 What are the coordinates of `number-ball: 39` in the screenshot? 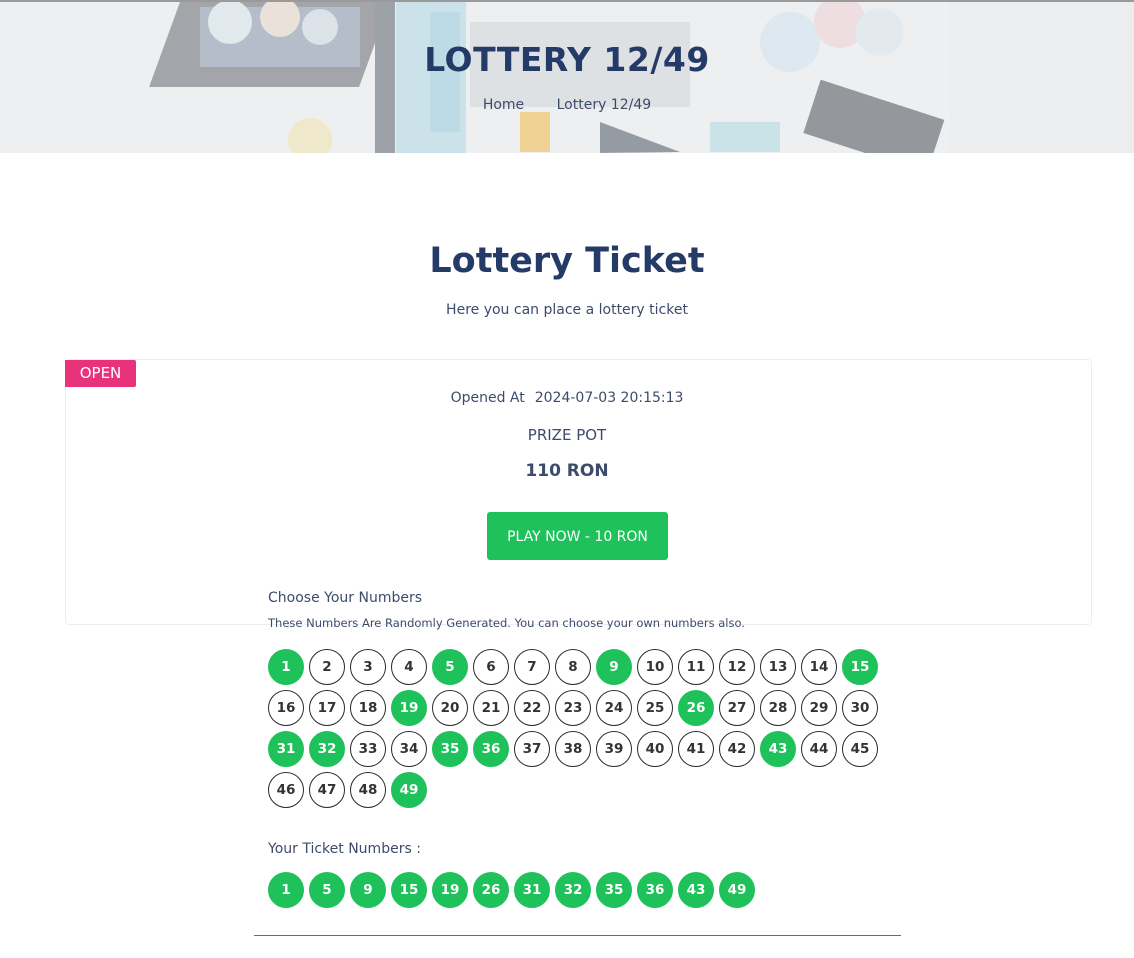 It's located at (614, 749).